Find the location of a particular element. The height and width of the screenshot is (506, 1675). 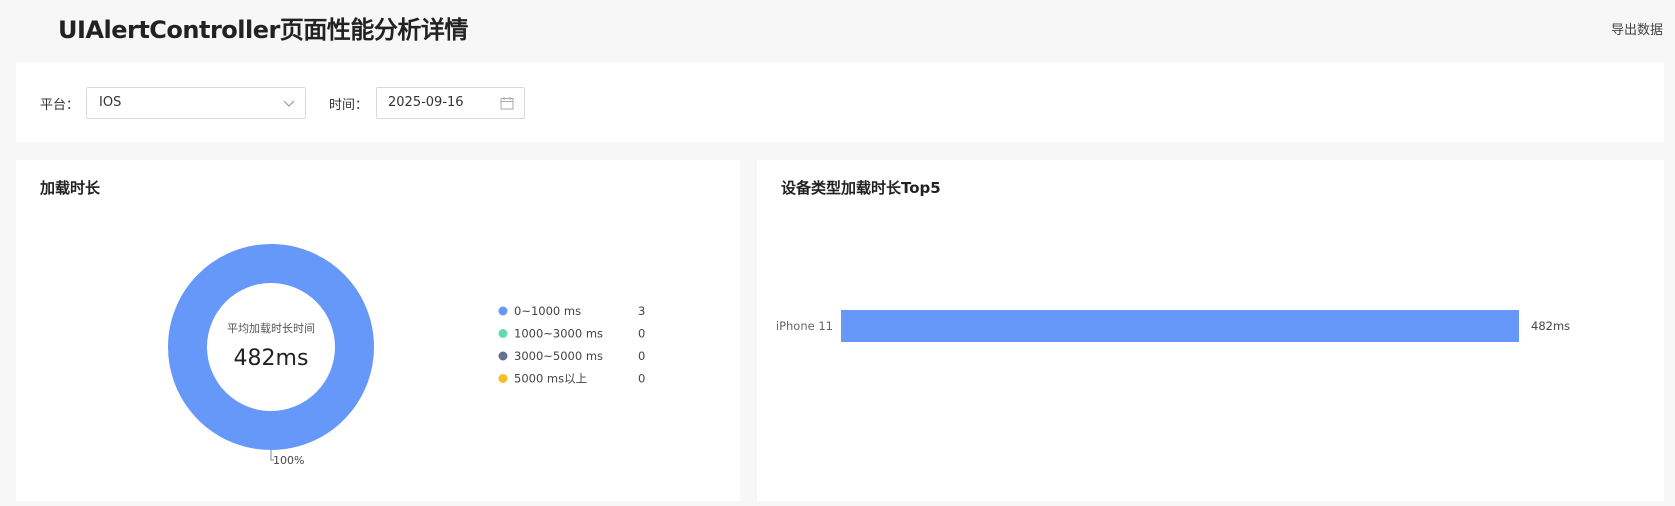

bar-value-label: 482ms is located at coordinates (1550, 326).